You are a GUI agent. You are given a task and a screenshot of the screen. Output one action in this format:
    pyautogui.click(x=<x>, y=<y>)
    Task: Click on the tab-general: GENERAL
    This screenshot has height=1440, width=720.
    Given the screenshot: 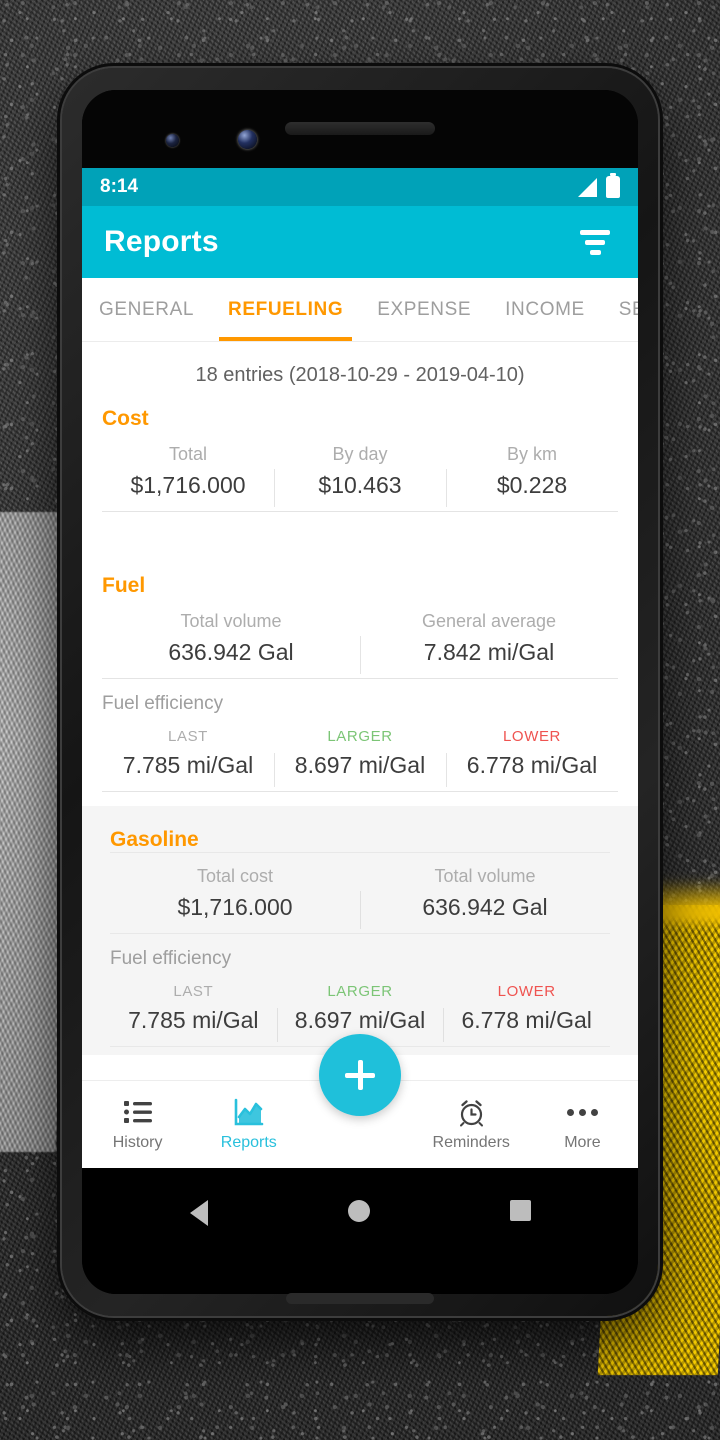 What is the action you would take?
    pyautogui.click(x=146, y=309)
    